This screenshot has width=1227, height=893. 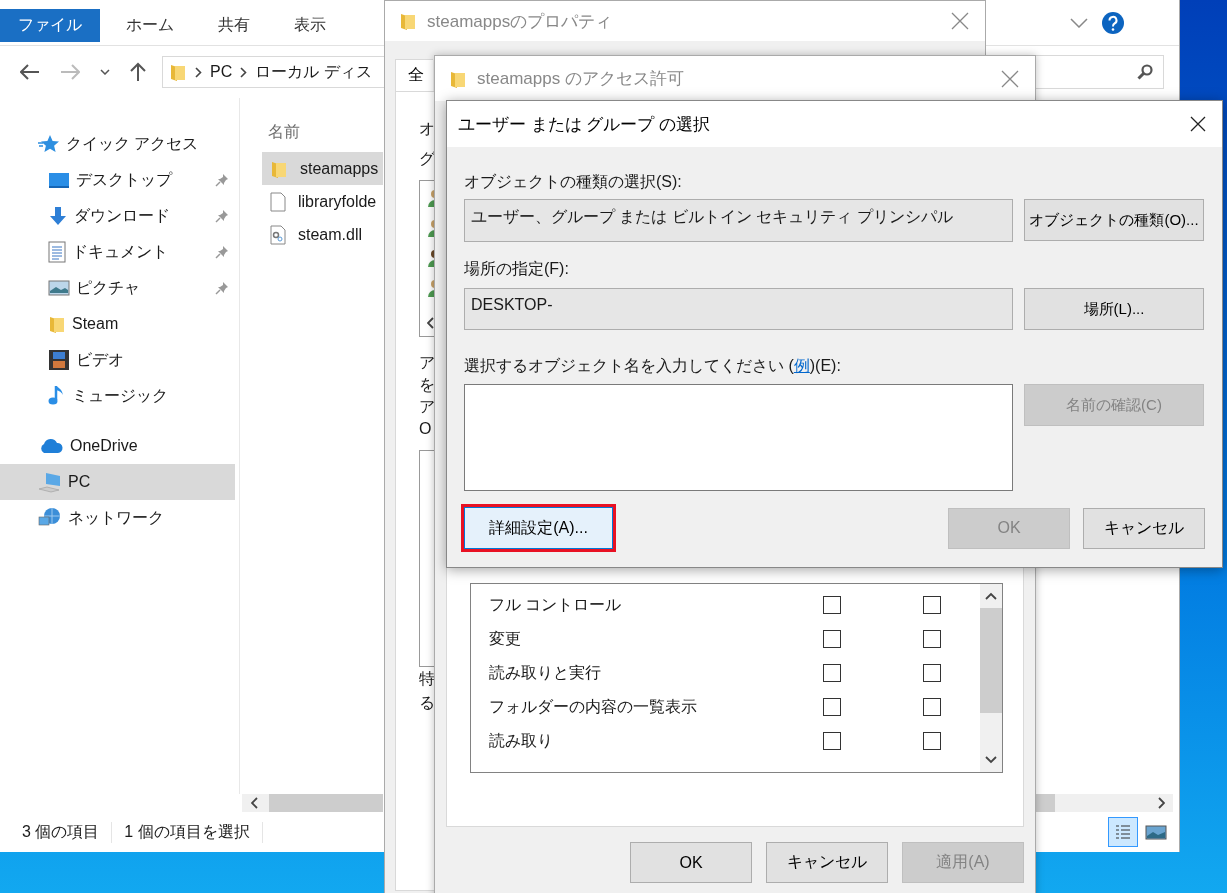 What do you see at coordinates (738, 437) in the screenshot?
I see `object-name-input-field` at bounding box center [738, 437].